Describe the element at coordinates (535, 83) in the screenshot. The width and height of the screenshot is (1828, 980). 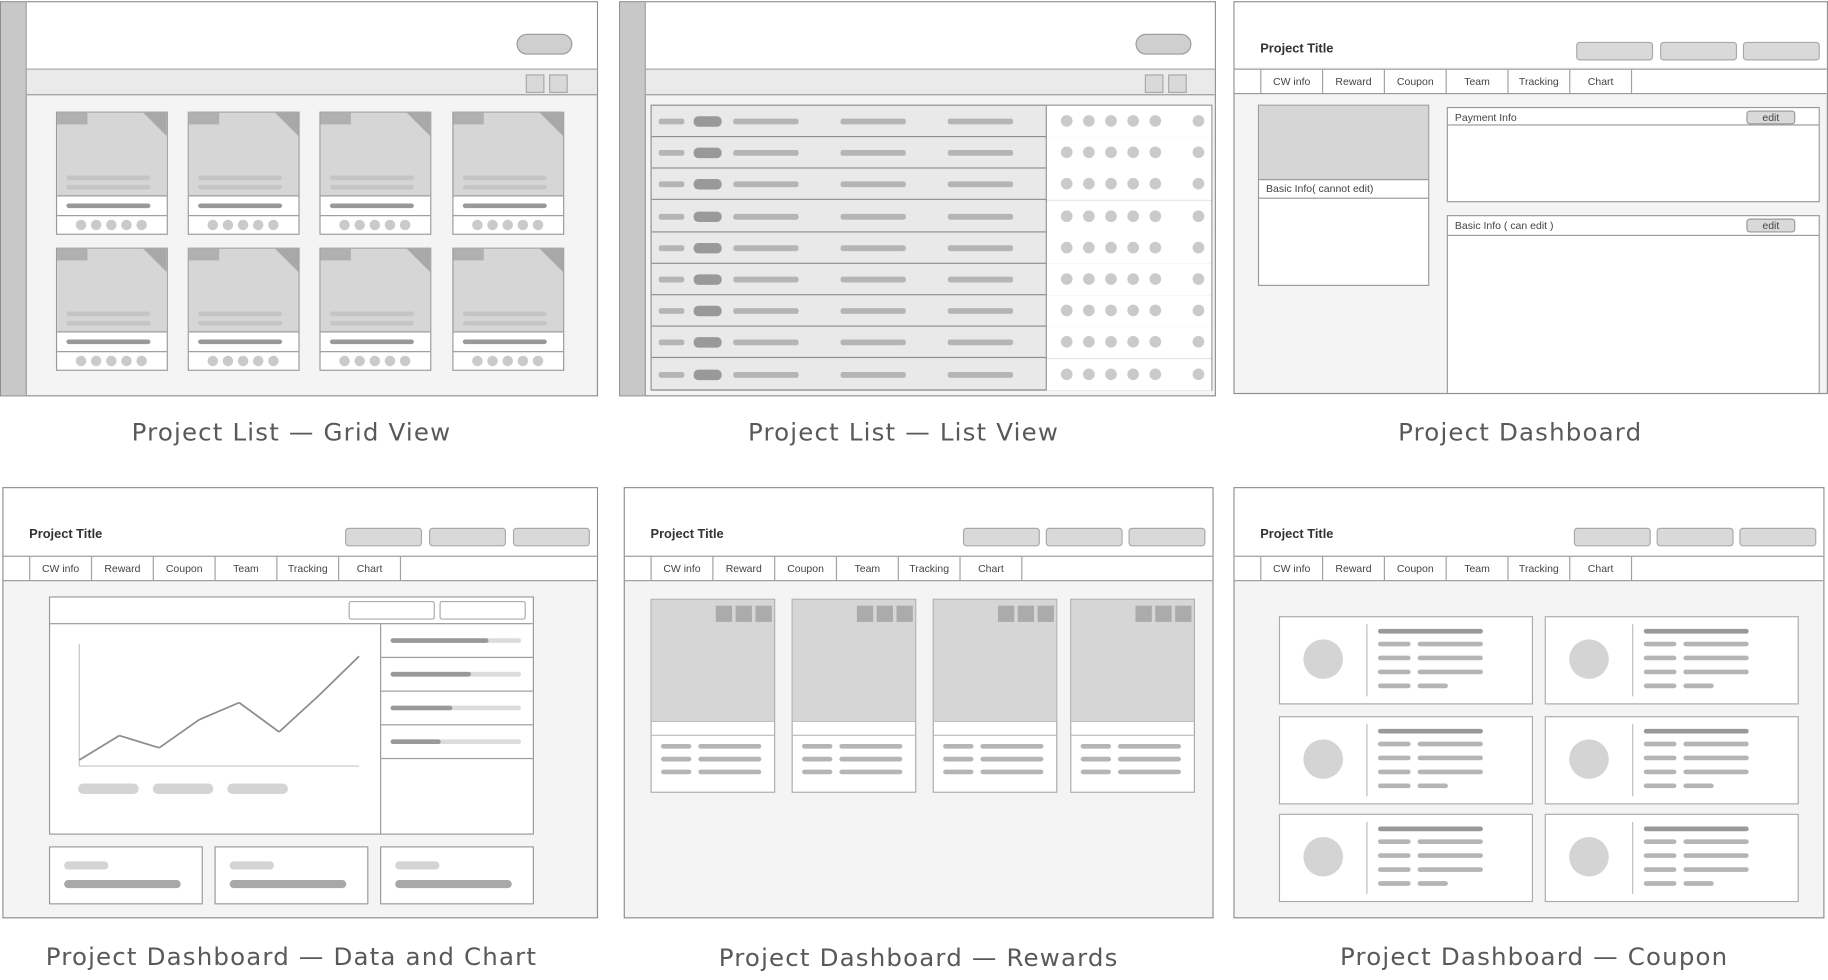
I see `grid-view-toggle` at that location.